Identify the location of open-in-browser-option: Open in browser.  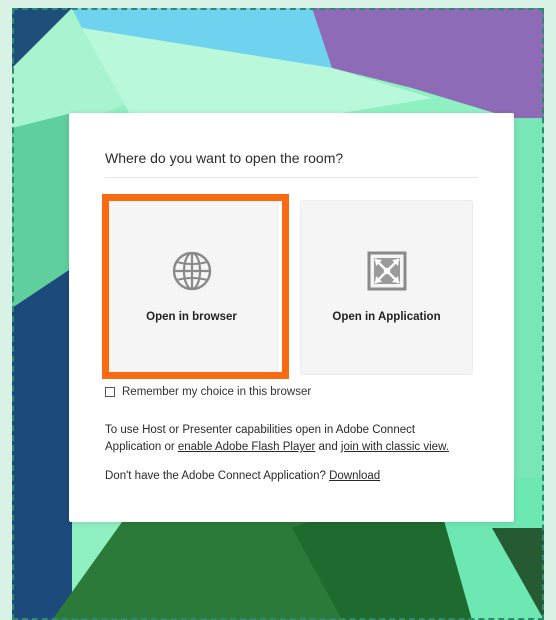
(191, 287).